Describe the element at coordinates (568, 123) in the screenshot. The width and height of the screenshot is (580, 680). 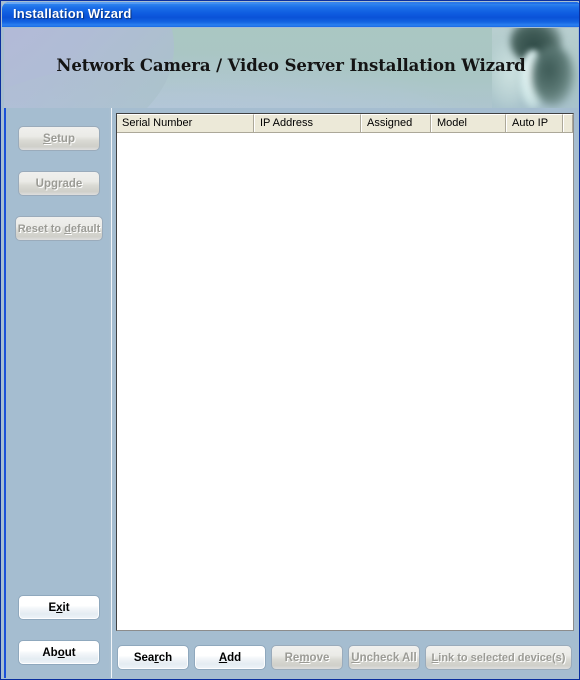
I see `column-header-filler` at that location.